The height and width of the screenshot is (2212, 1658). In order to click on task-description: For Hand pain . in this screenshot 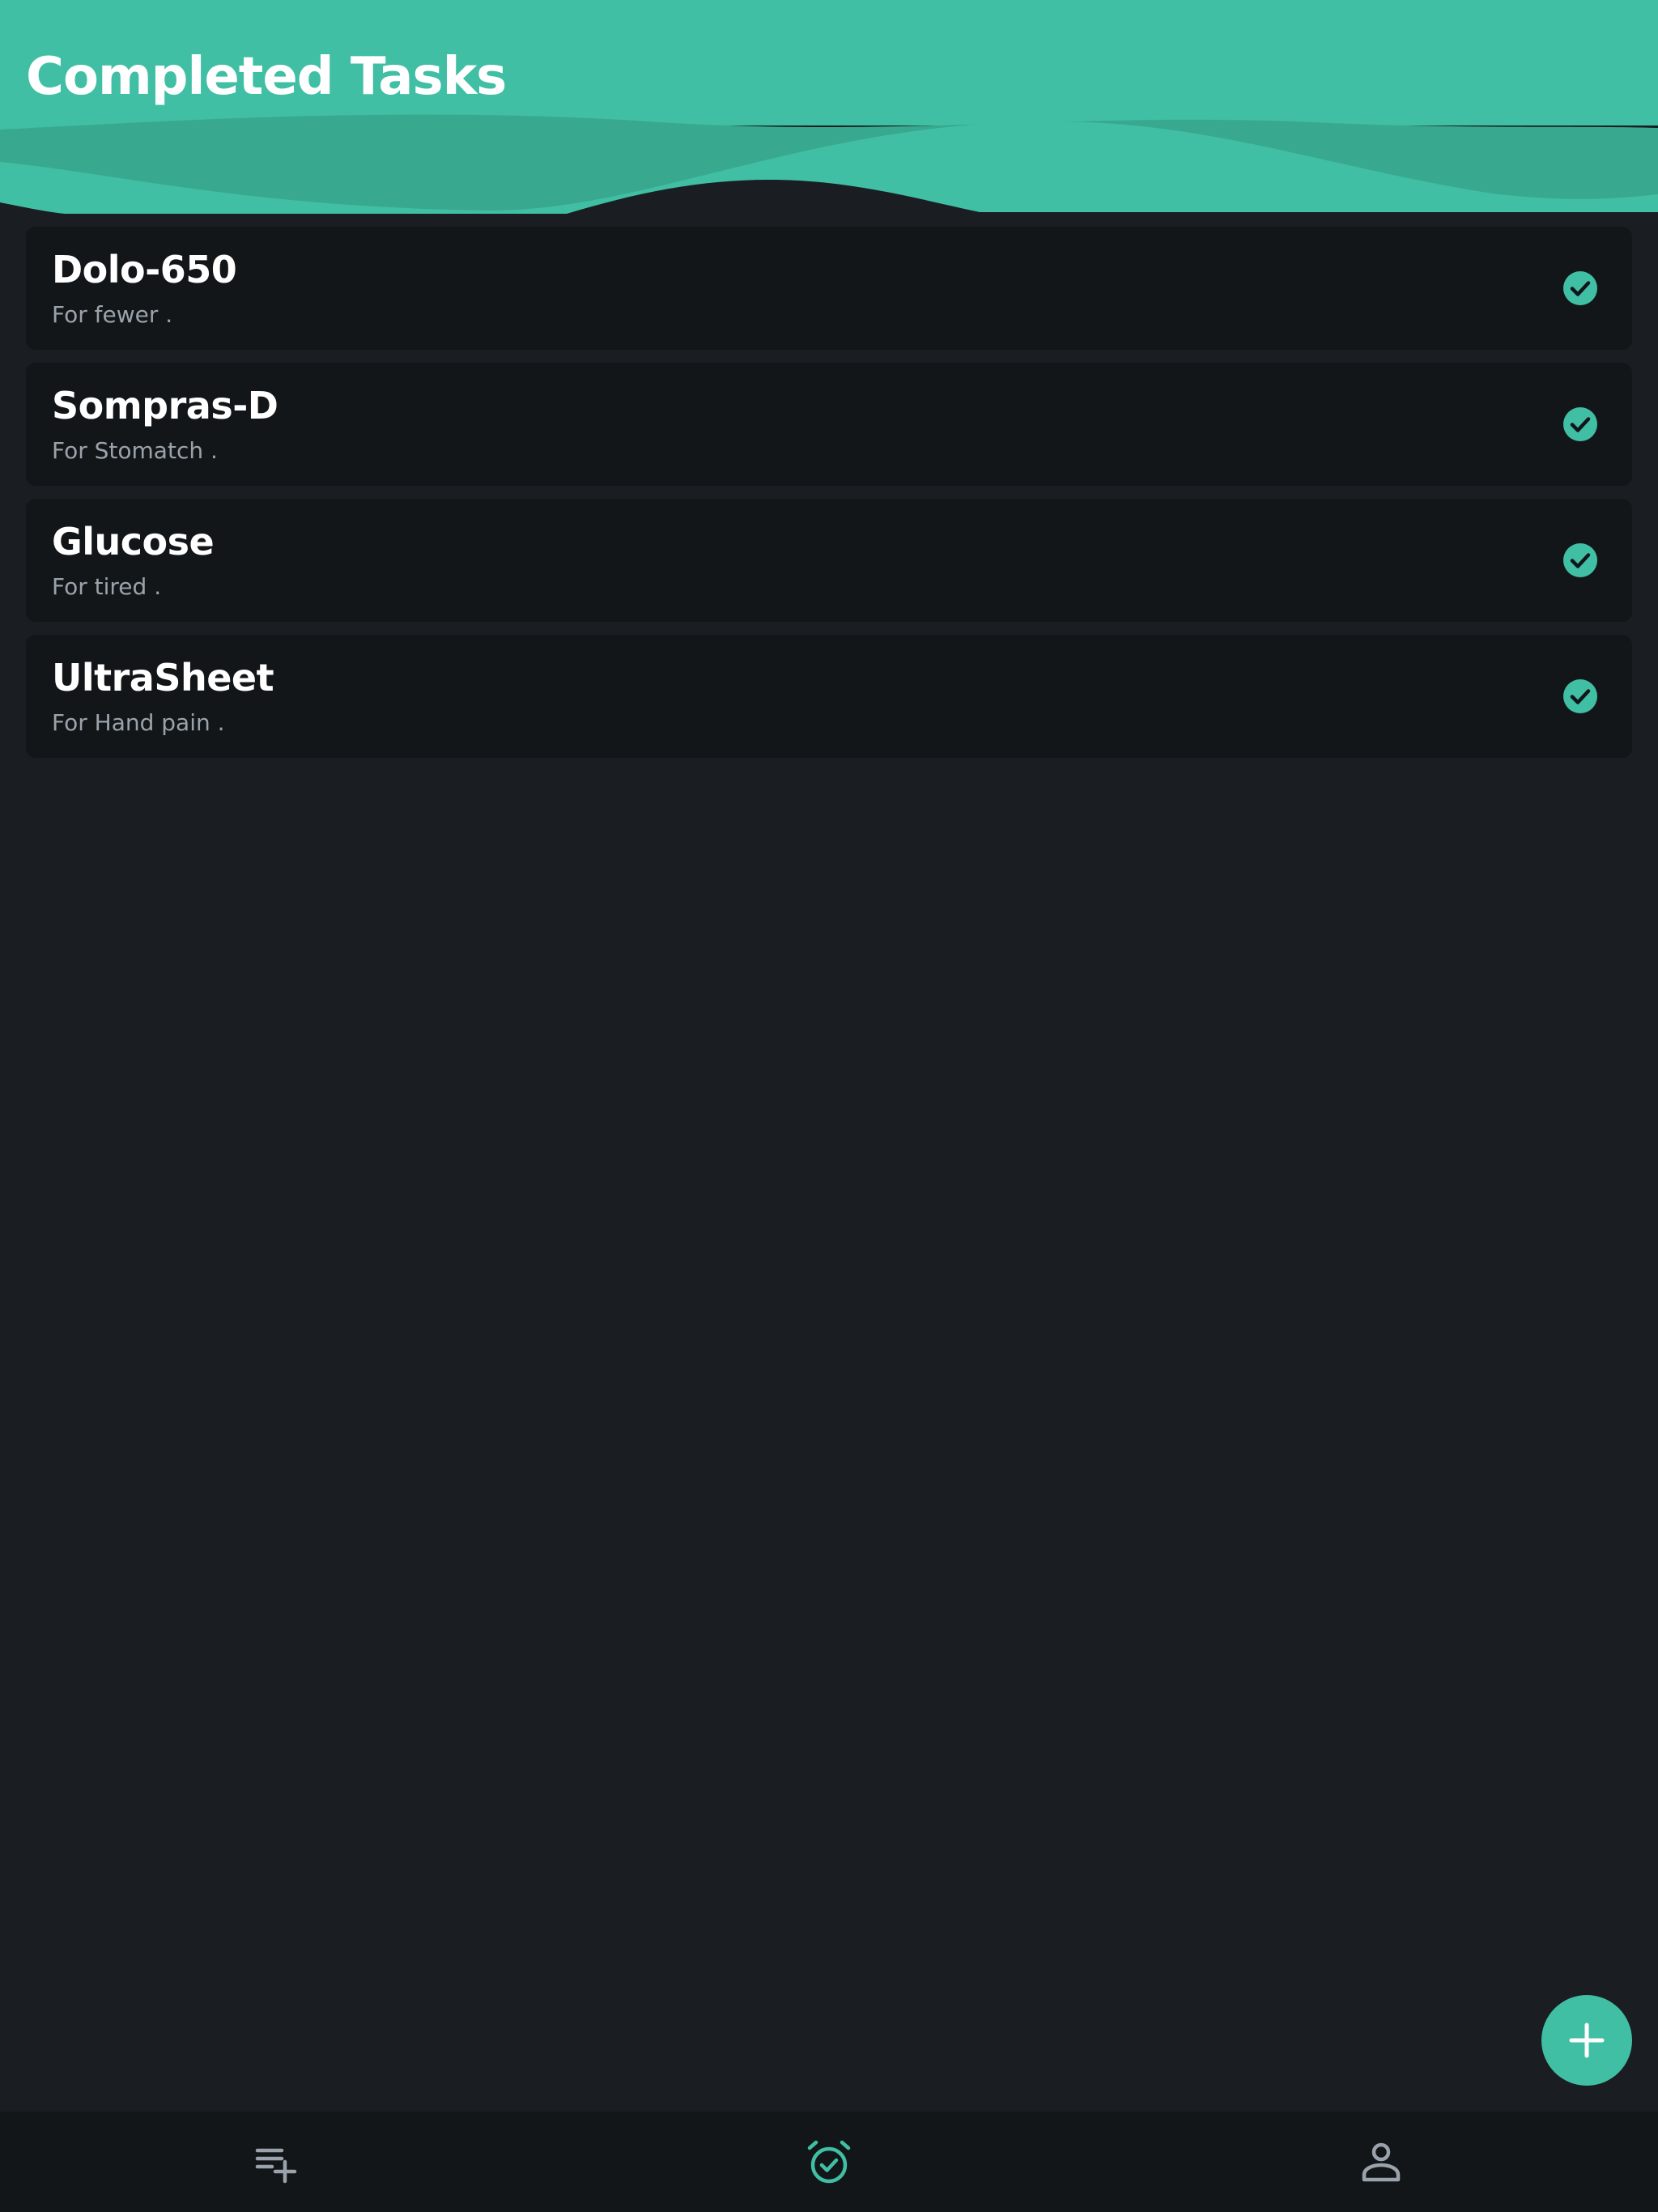, I will do `click(138, 723)`.